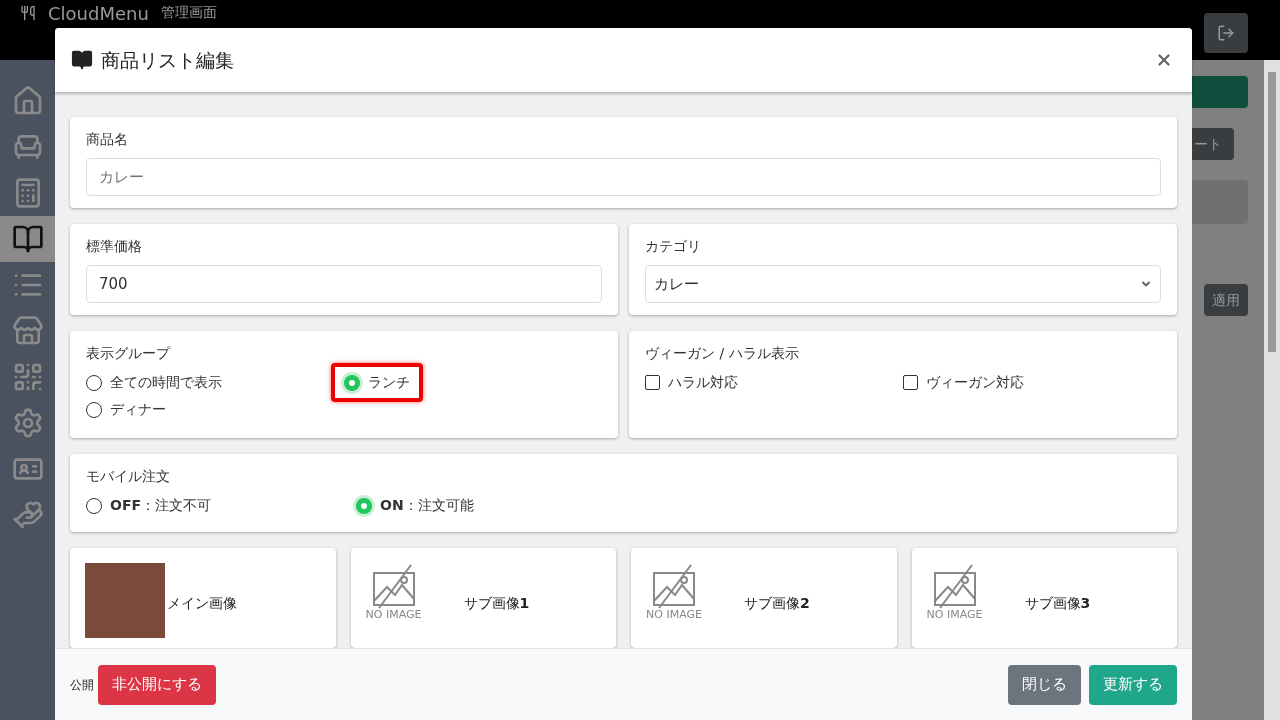 Image resolution: width=1280 pixels, height=720 pixels. What do you see at coordinates (496, 603) in the screenshot?
I see `image-label: サブ画像1` at bounding box center [496, 603].